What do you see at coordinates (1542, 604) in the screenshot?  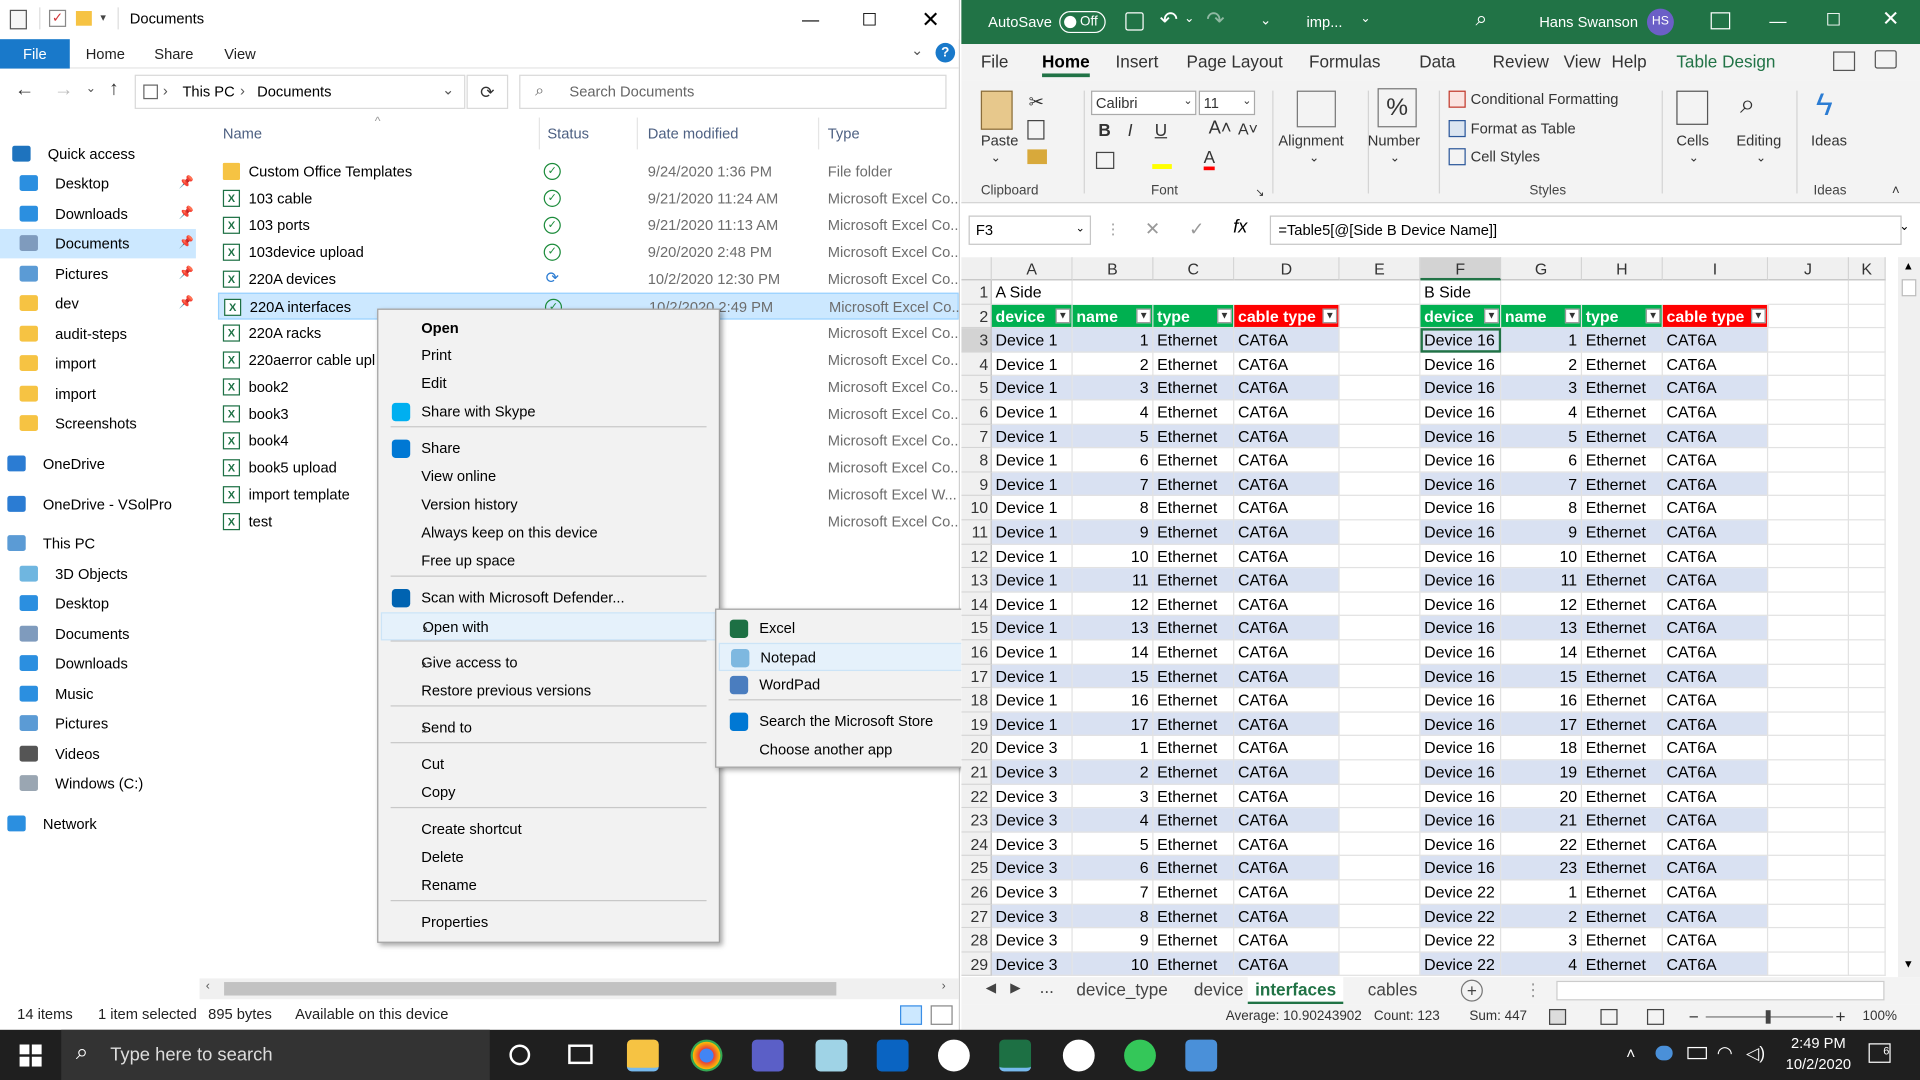 I see `table-cell: 12` at bounding box center [1542, 604].